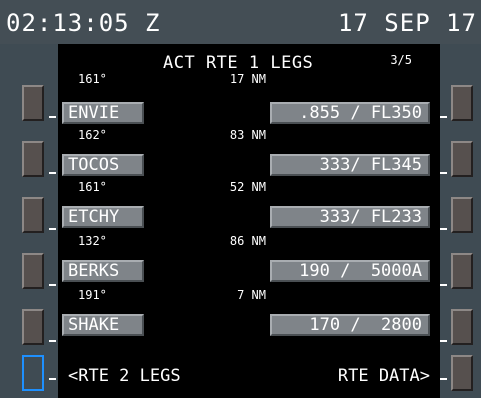 This screenshot has width=481, height=398. What do you see at coordinates (350, 165) in the screenshot?
I see `speed-altitude-field: 333/ FL345` at bounding box center [350, 165].